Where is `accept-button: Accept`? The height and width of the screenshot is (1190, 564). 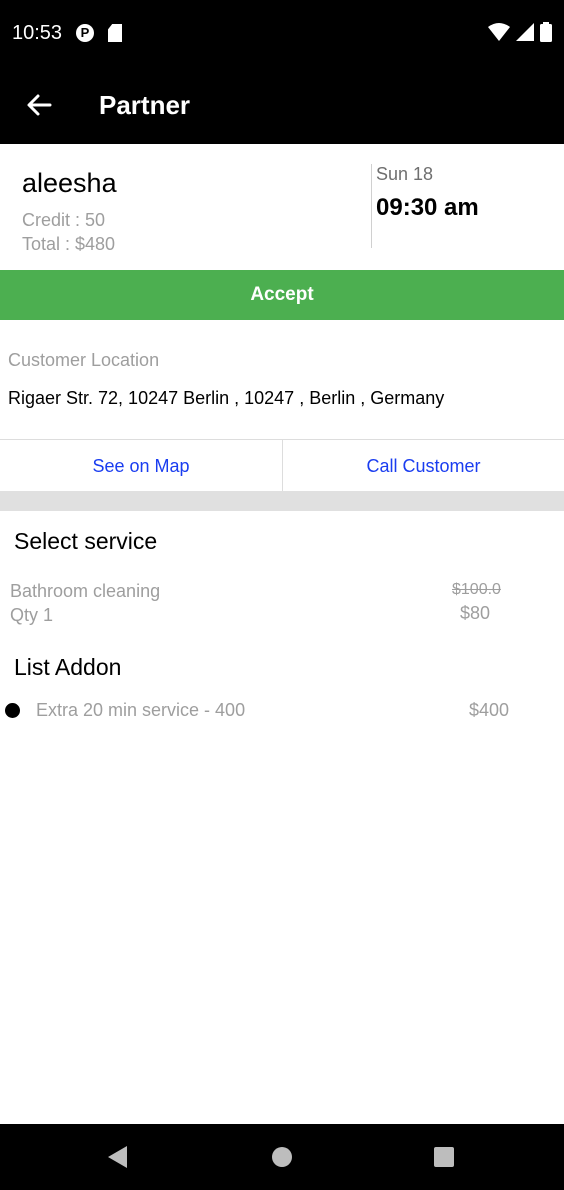 accept-button: Accept is located at coordinates (282, 295).